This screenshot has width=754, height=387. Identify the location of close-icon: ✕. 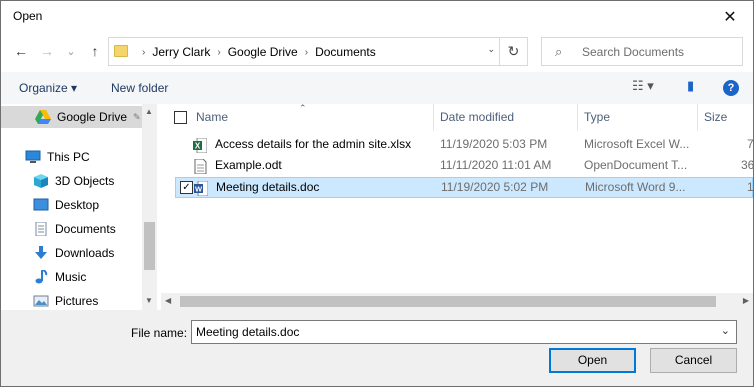
(730, 16).